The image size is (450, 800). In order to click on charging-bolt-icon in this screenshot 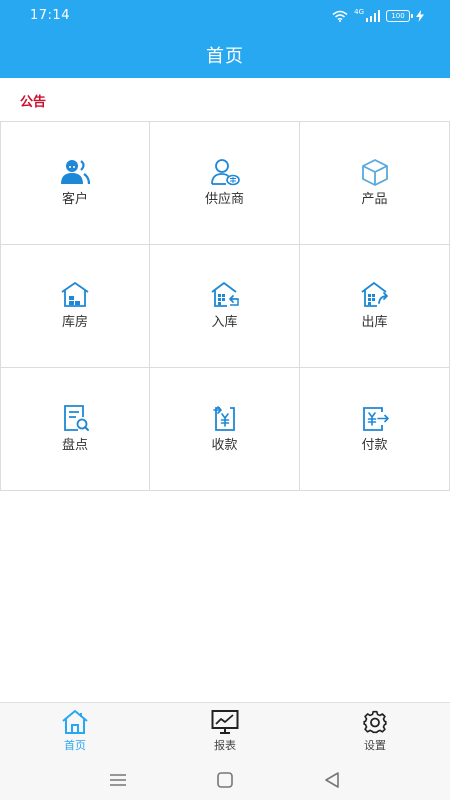, I will do `click(420, 16)`.